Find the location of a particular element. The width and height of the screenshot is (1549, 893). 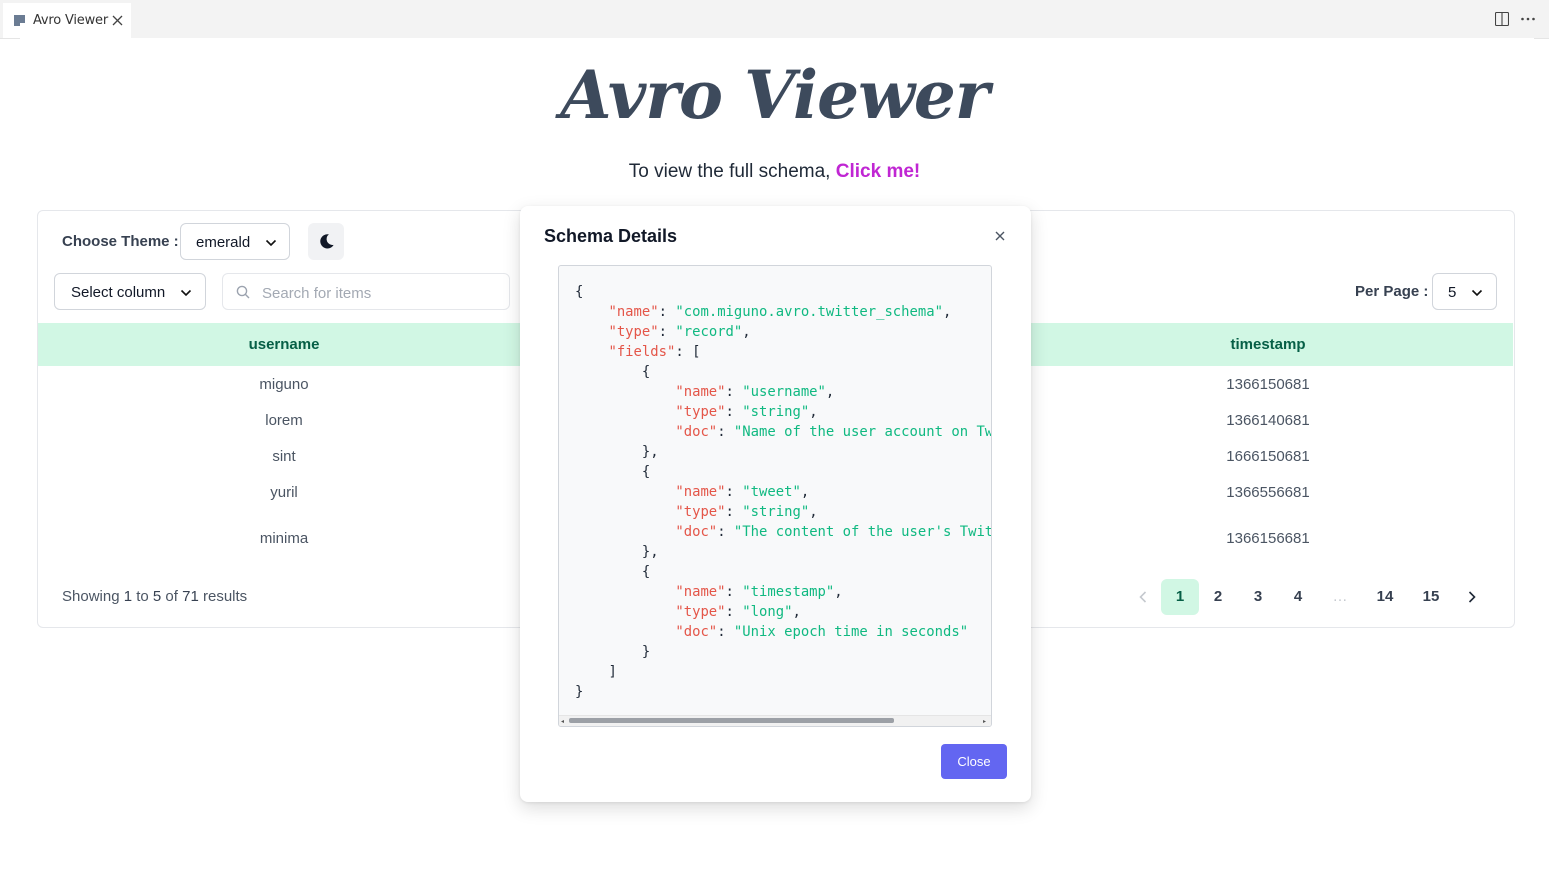

table-cell-username: yuril is located at coordinates (284, 492).